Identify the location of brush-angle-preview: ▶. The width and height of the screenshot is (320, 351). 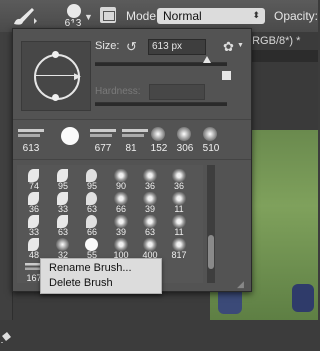
(56, 76).